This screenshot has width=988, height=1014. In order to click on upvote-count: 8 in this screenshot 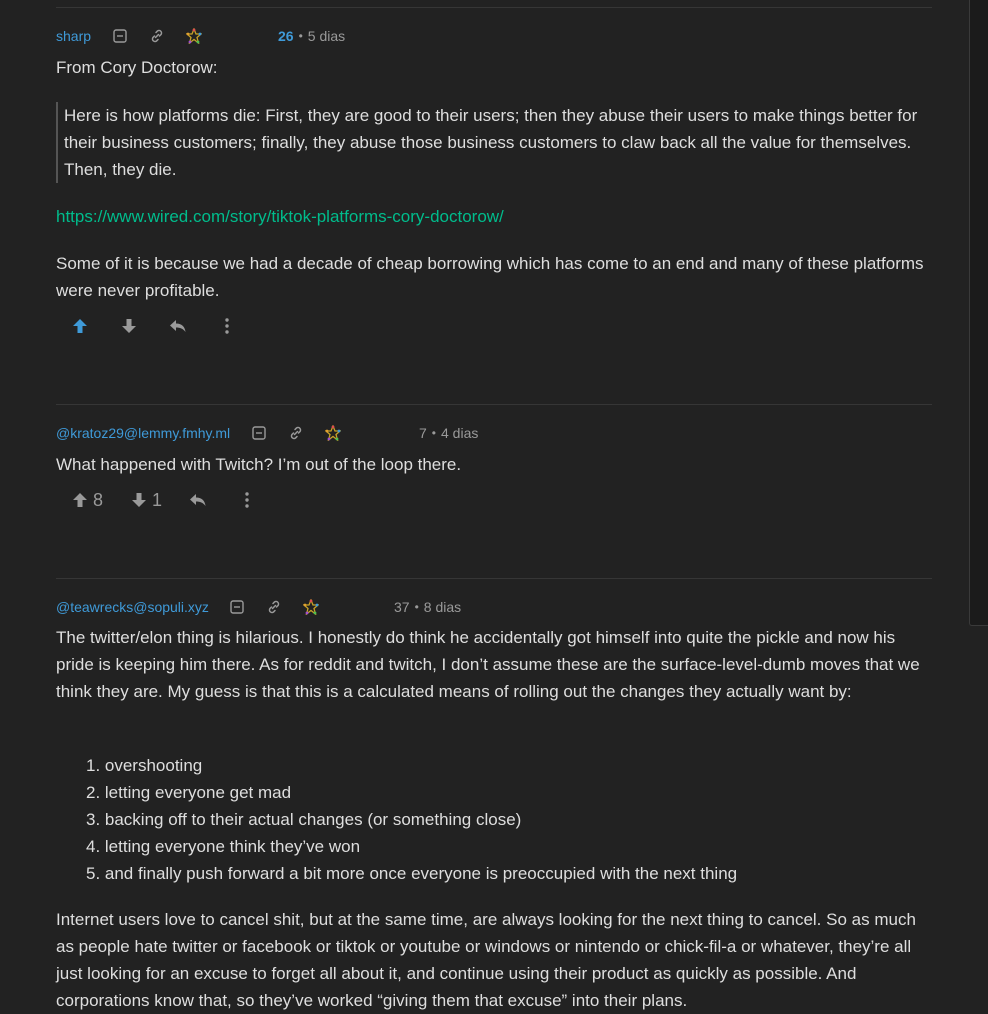, I will do `click(98, 499)`.